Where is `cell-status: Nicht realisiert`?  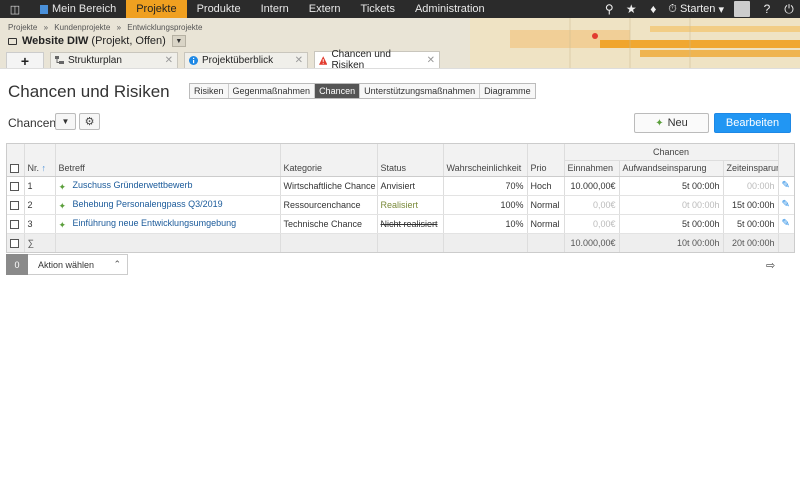
cell-status: Nicht realisiert is located at coordinates (410, 224).